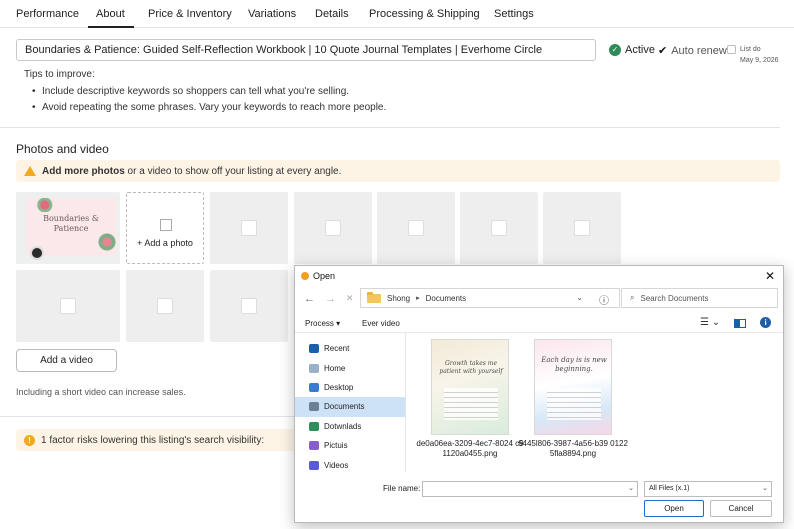 The height and width of the screenshot is (529, 794). I want to click on file-thumbnail: Each day is is new beginning., so click(573, 387).